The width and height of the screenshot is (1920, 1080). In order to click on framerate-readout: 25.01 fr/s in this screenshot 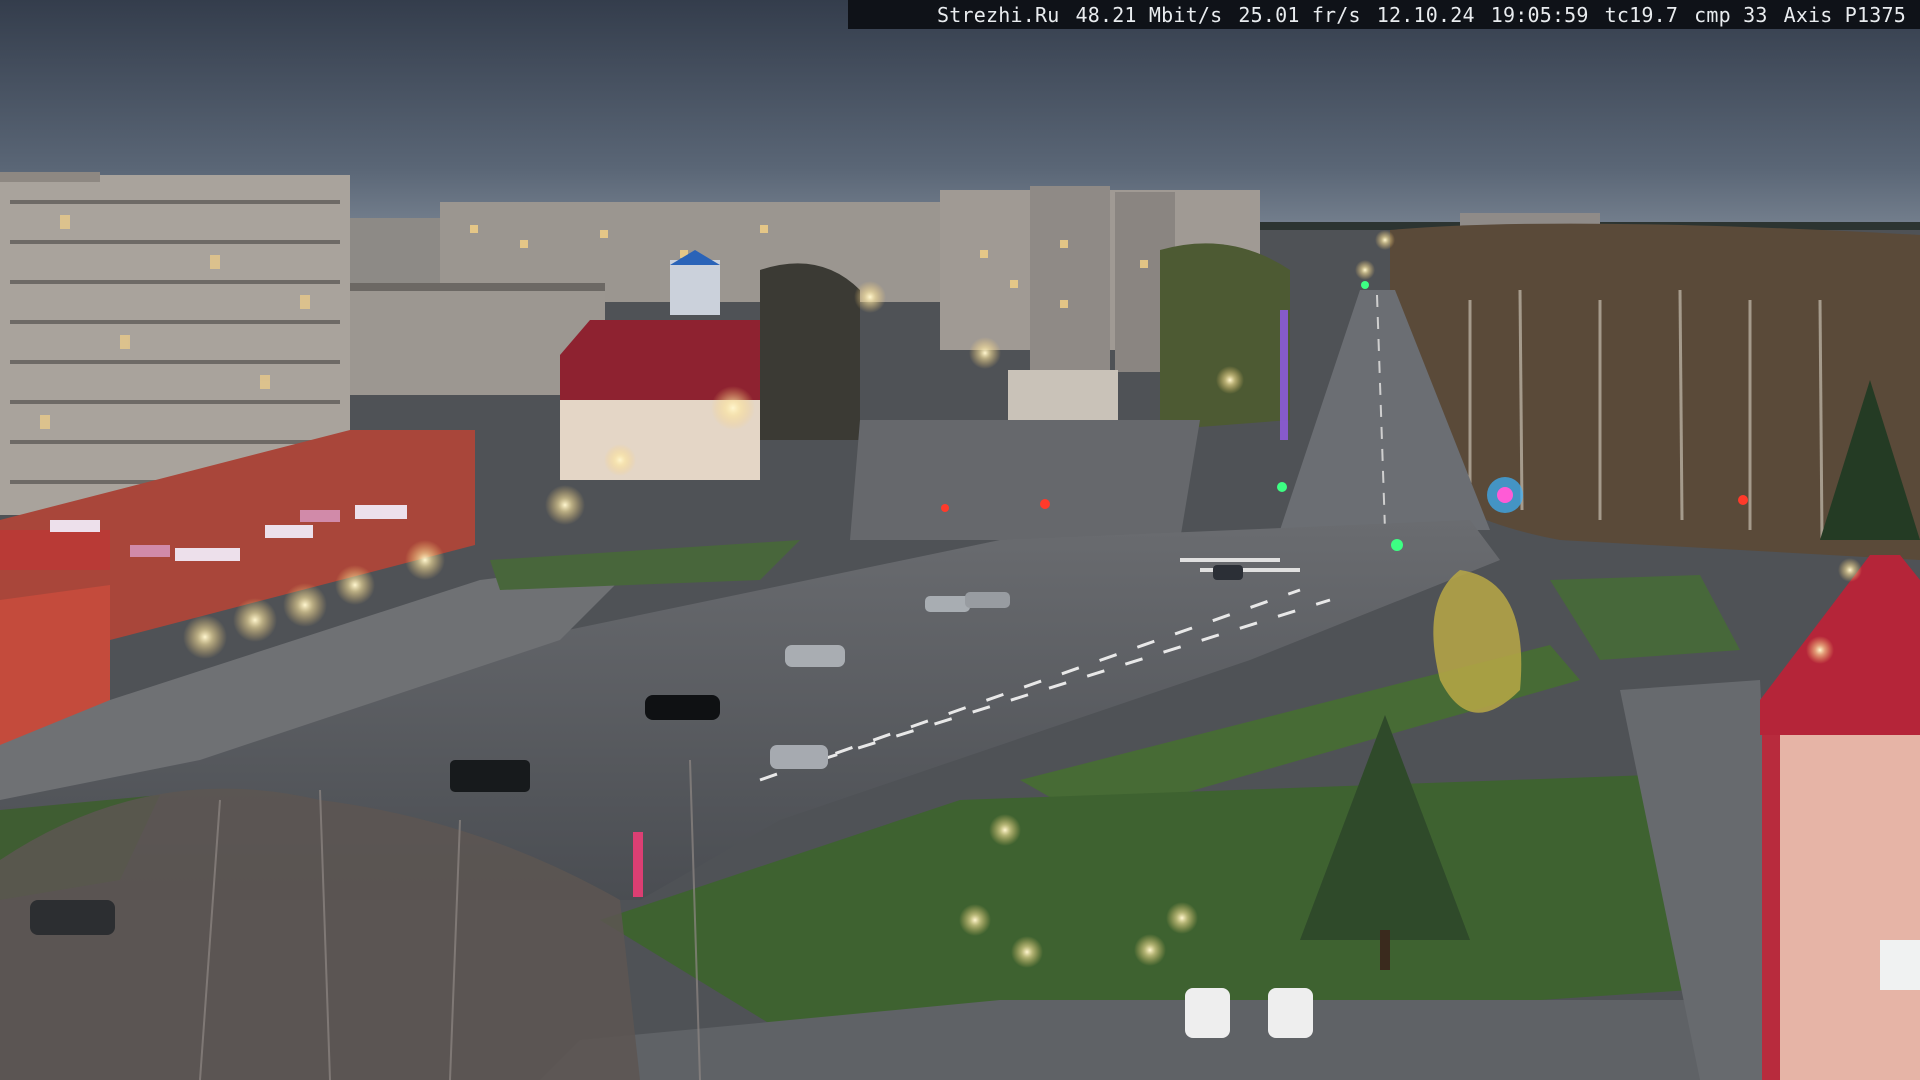, I will do `click(1299, 14)`.